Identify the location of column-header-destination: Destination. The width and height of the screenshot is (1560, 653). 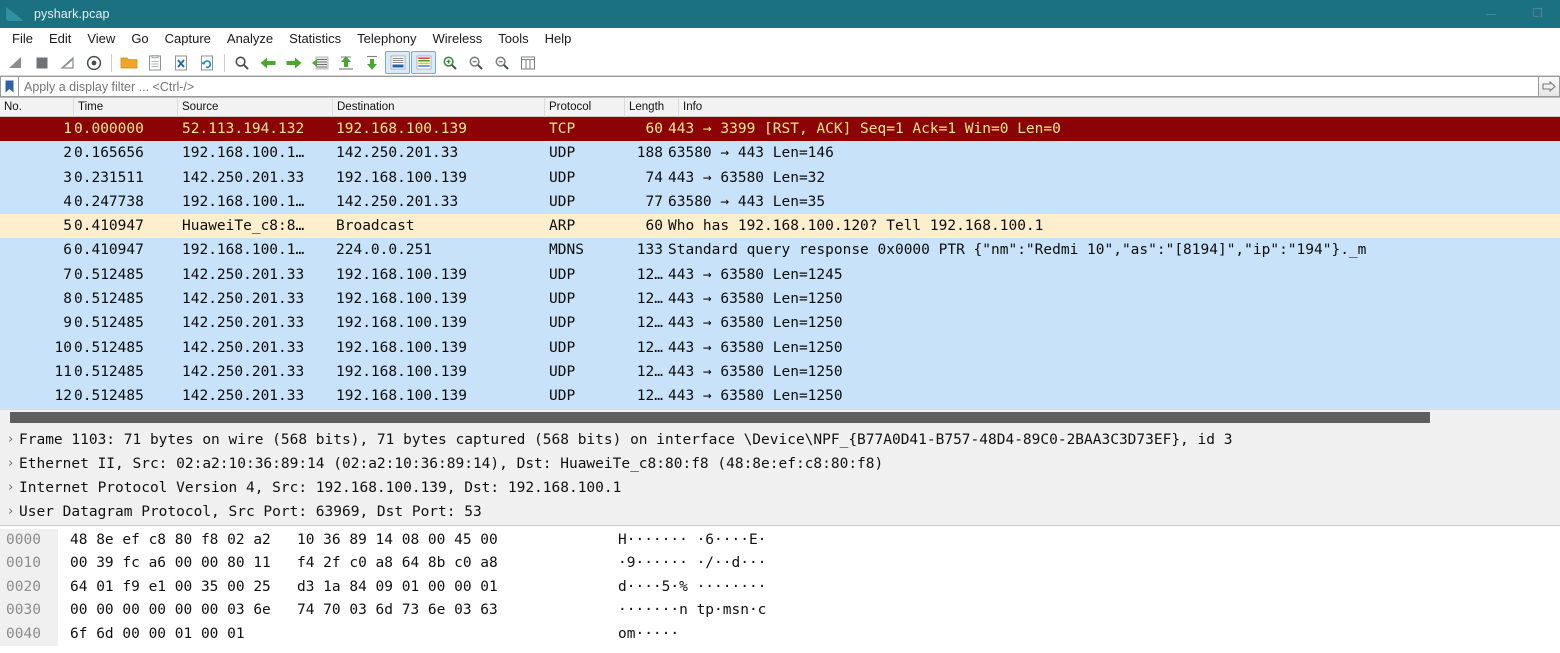
(439, 107).